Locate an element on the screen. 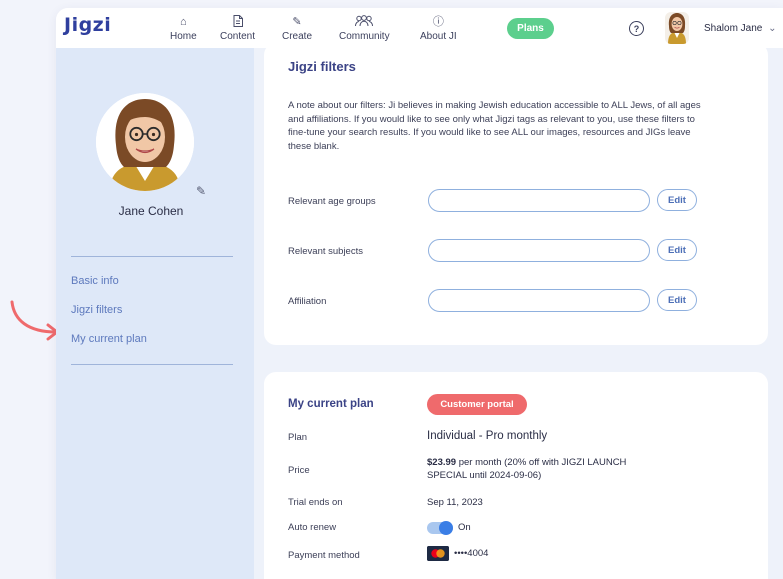 The image size is (783, 579). trial-label: Trial ends on is located at coordinates (315, 502).